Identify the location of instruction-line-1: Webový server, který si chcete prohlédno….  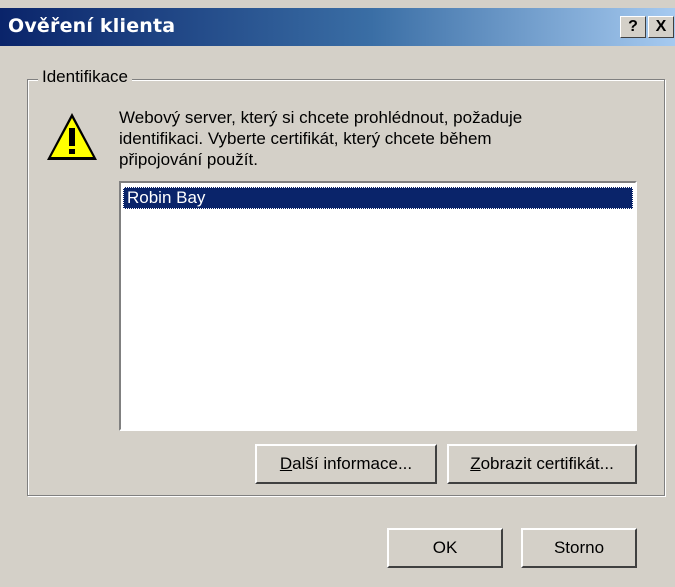
(321, 117).